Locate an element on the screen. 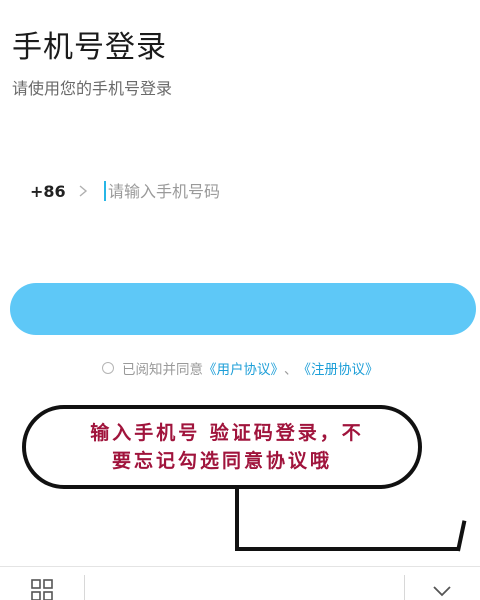 The height and width of the screenshot is (600, 480). chevron-right-icon is located at coordinates (91, 191).